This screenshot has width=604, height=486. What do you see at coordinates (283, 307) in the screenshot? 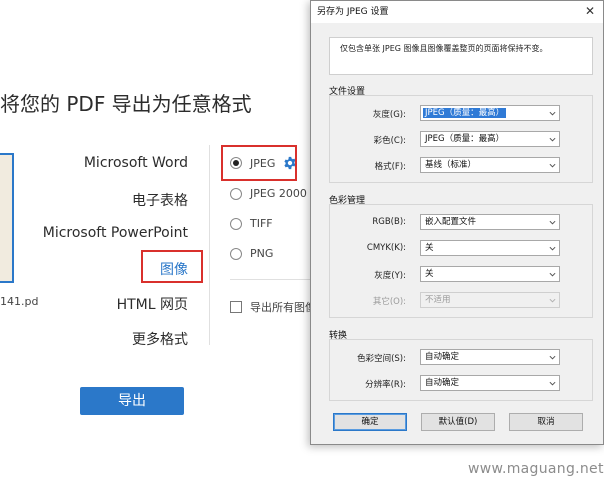
I see `export-all-images-label: 导出所有图像` at bounding box center [283, 307].